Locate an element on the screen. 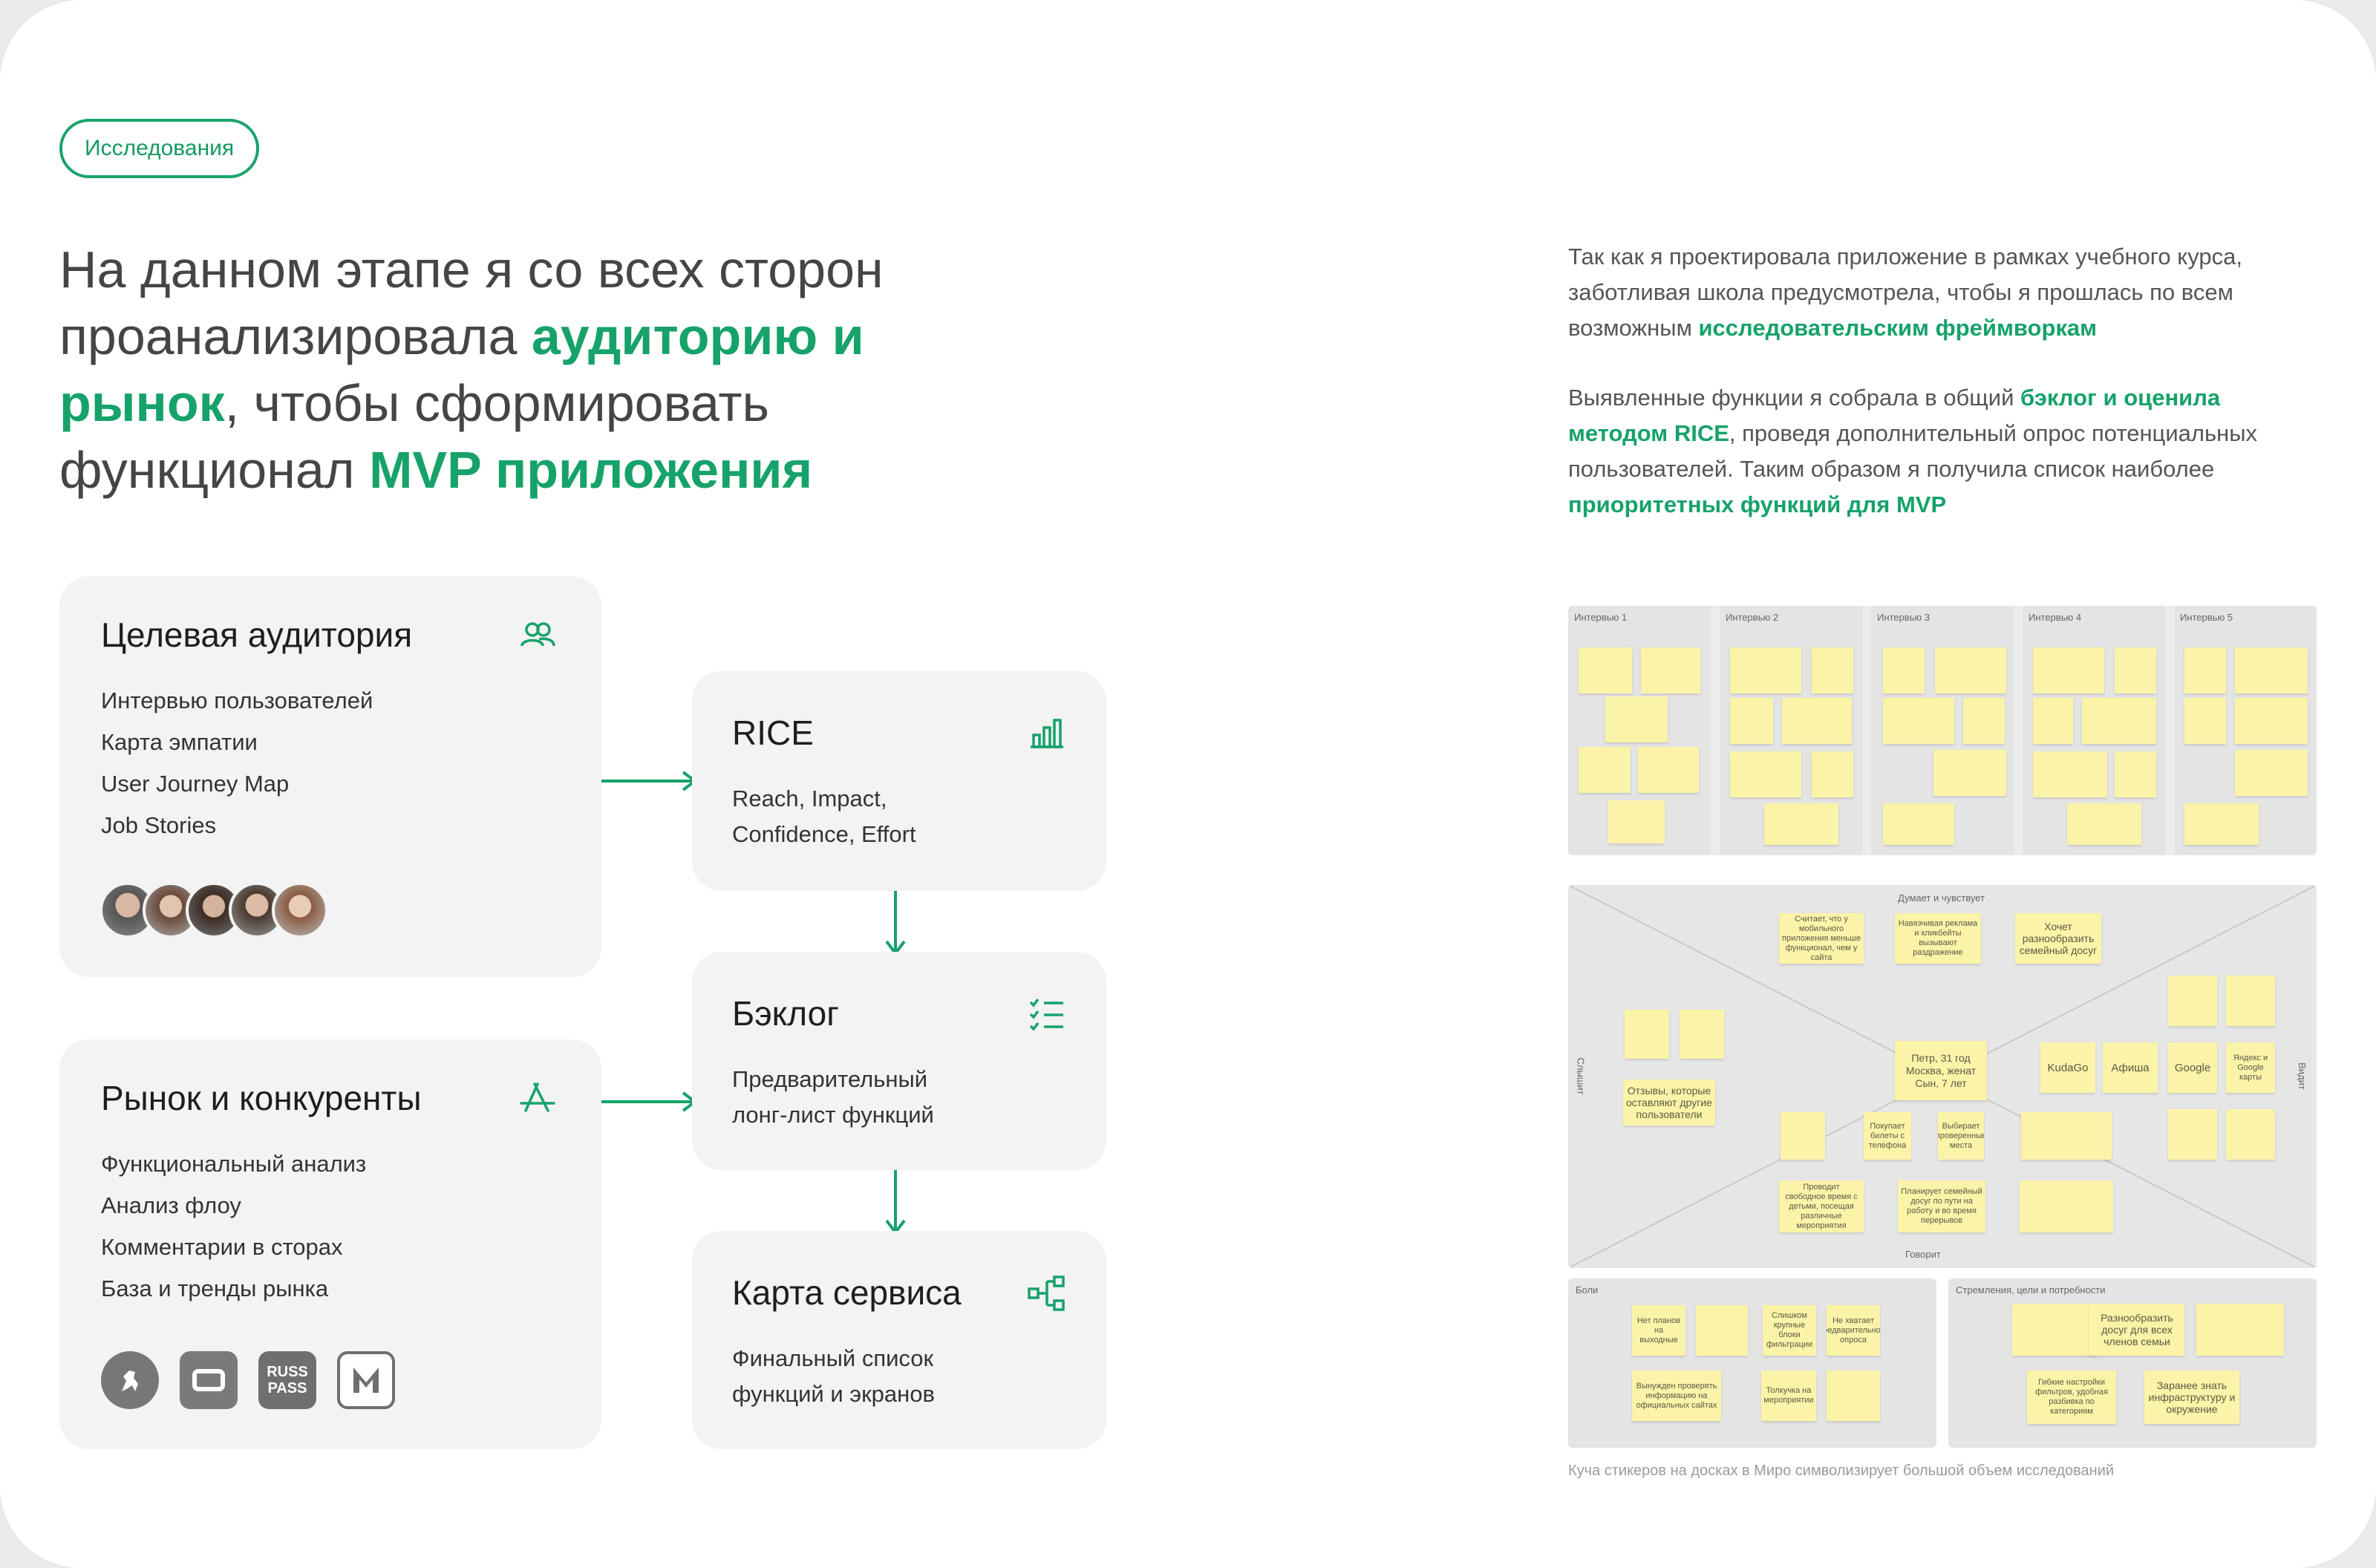 This screenshot has width=2376, height=1568. persona-sticky: Петр, 31 год Москва, женат Сын, 7 лет is located at coordinates (1941, 1070).